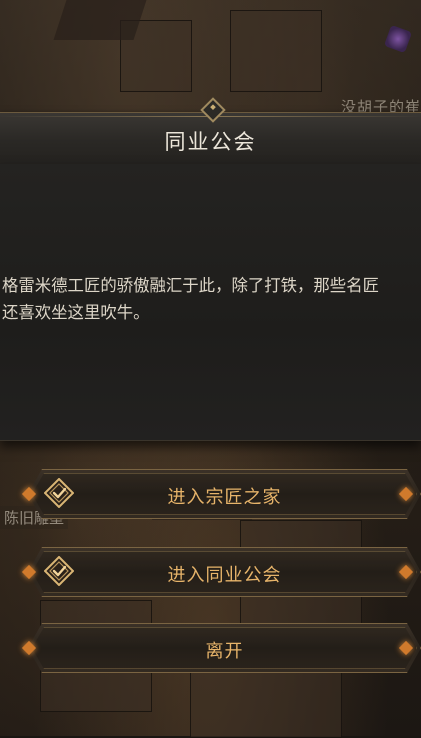 The width and height of the screenshot is (421, 738). I want to click on dialog-title: 同业公会, so click(210, 142).